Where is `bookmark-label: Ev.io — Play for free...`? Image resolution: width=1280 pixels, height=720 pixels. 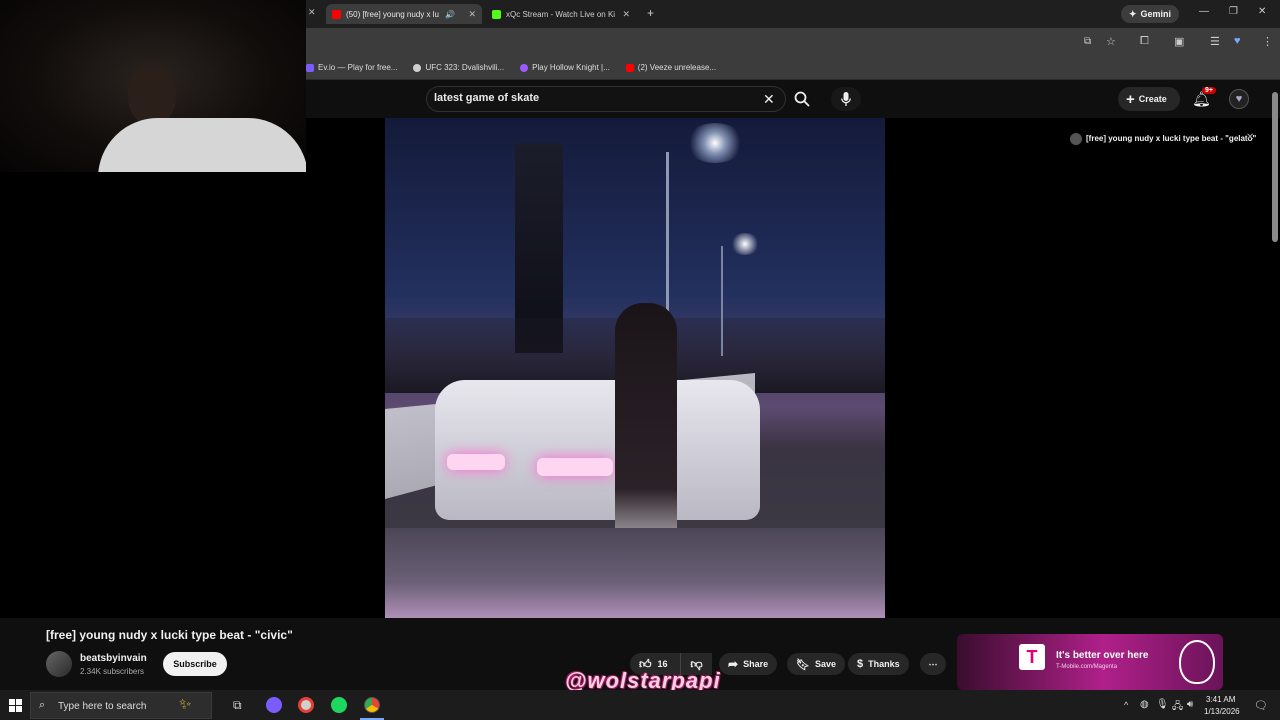
bookmark-label: Ev.io — Play for free... is located at coordinates (358, 67).